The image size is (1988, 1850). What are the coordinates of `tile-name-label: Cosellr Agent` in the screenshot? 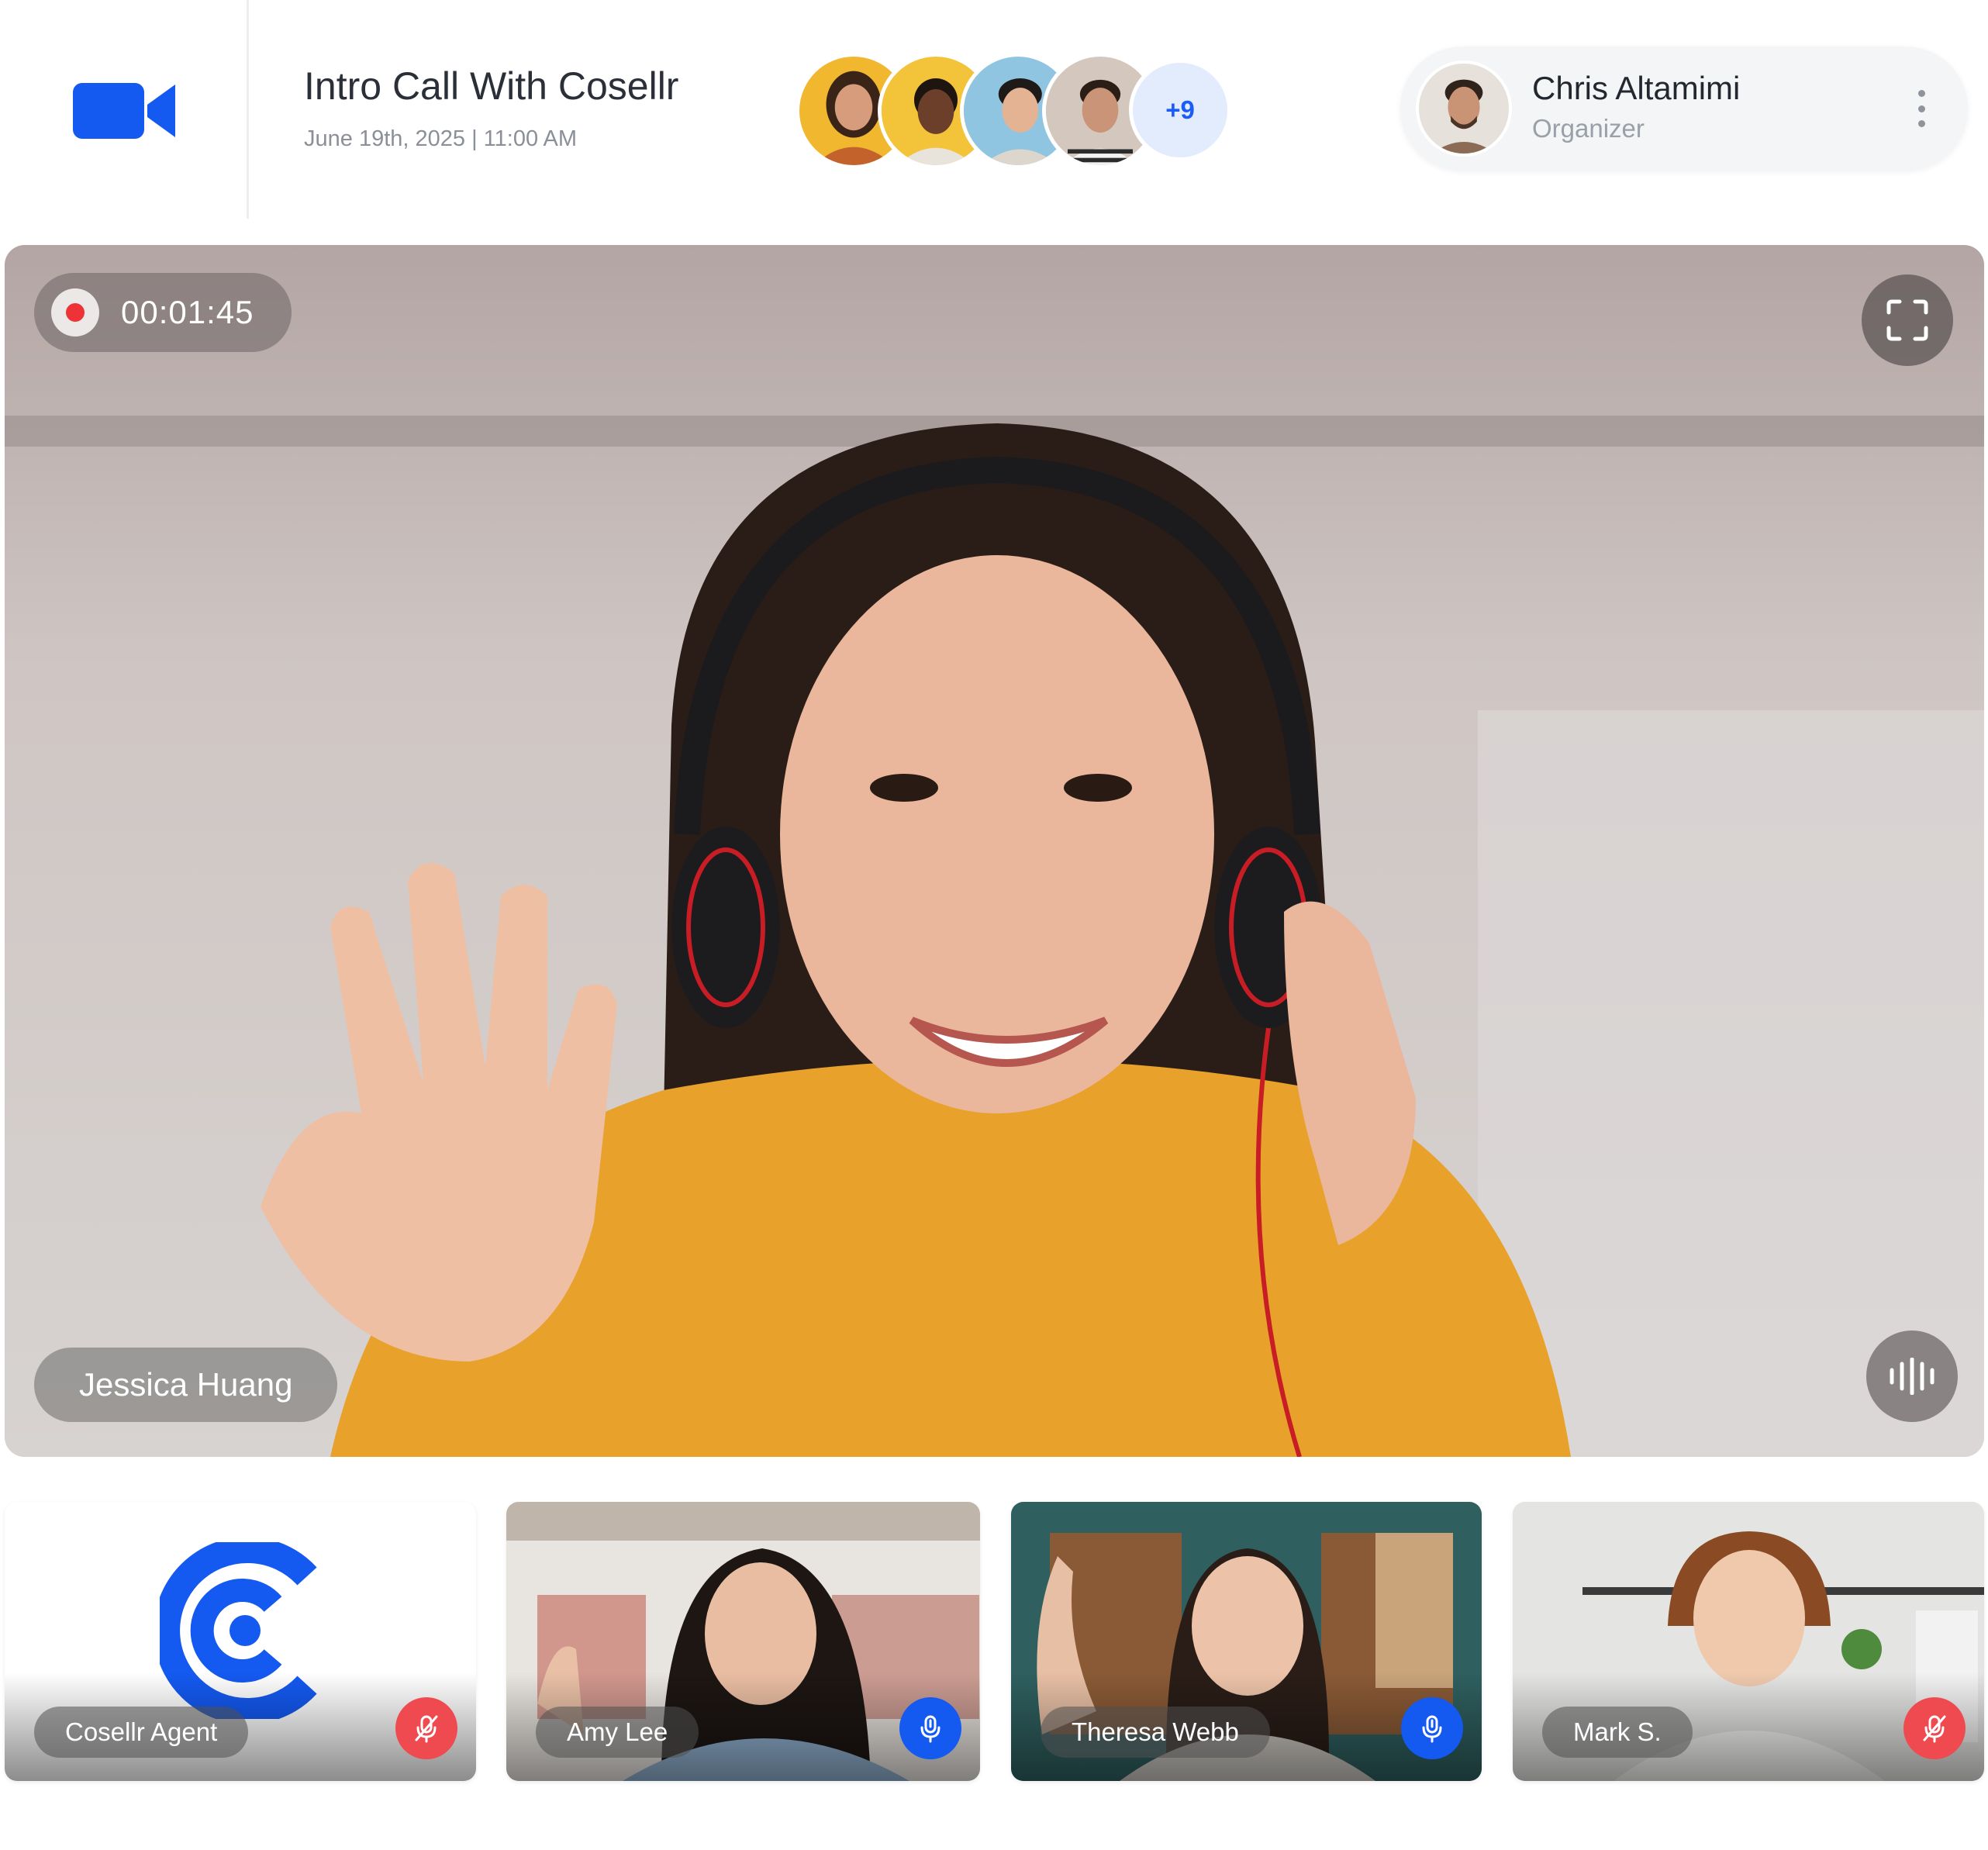 It's located at (141, 1732).